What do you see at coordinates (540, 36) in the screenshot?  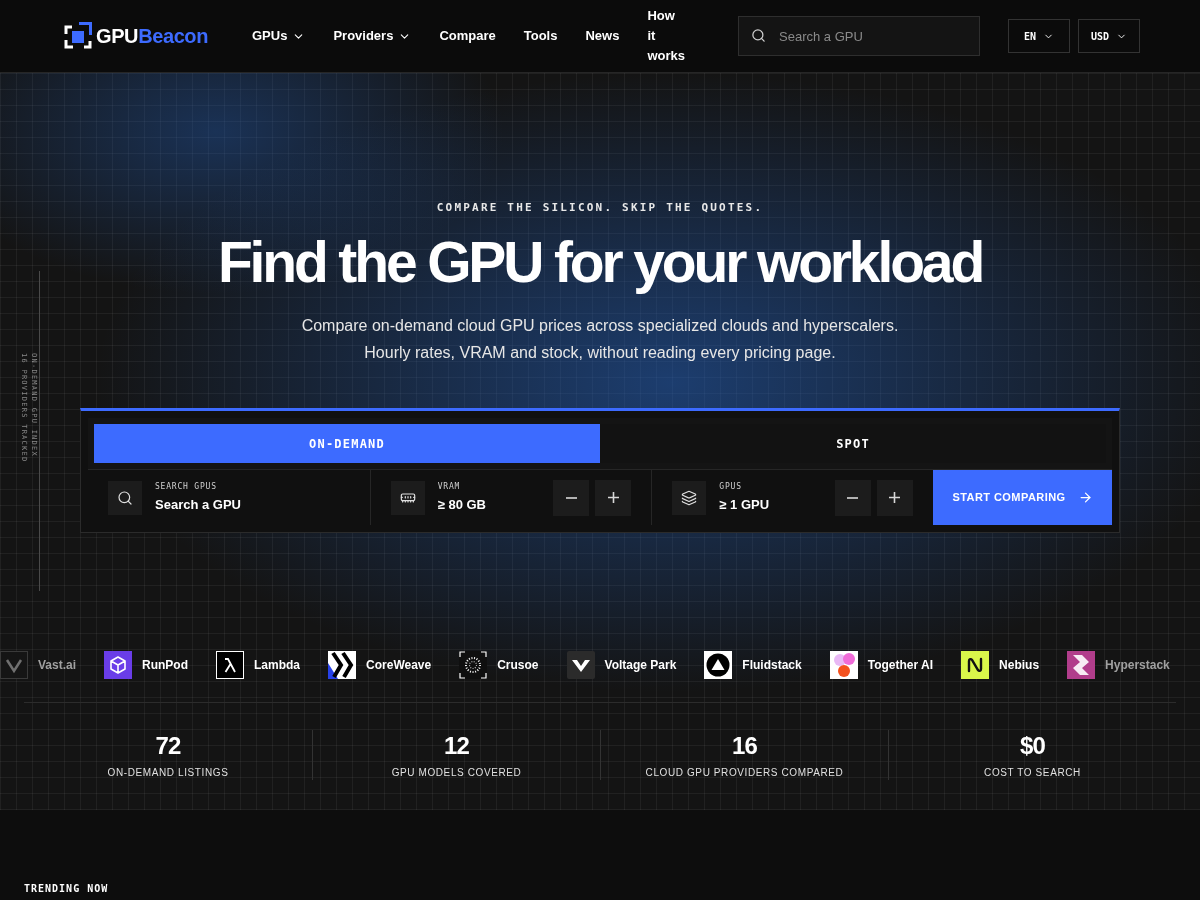 I see `nav-link: Tools` at bounding box center [540, 36].